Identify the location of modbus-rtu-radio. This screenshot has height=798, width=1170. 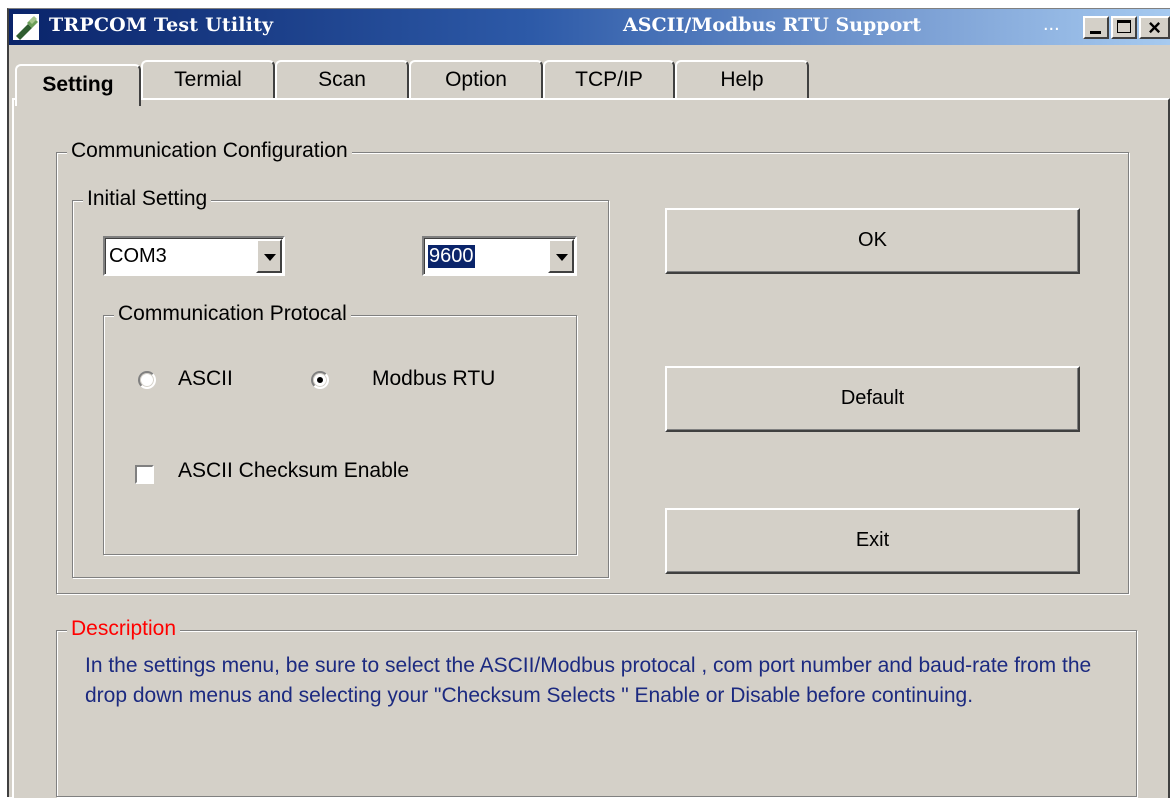
(320, 380).